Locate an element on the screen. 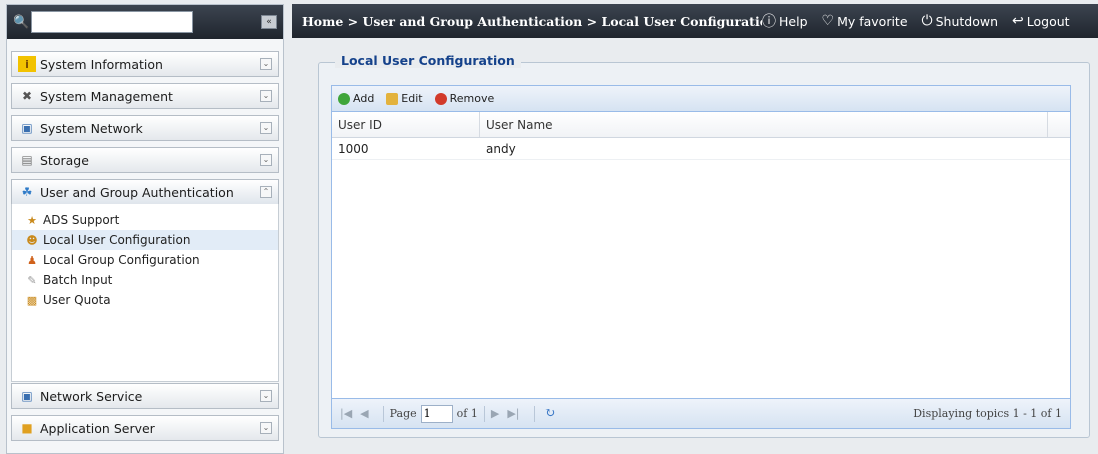 The height and width of the screenshot is (454, 1098). page-number-input is located at coordinates (436, 413).